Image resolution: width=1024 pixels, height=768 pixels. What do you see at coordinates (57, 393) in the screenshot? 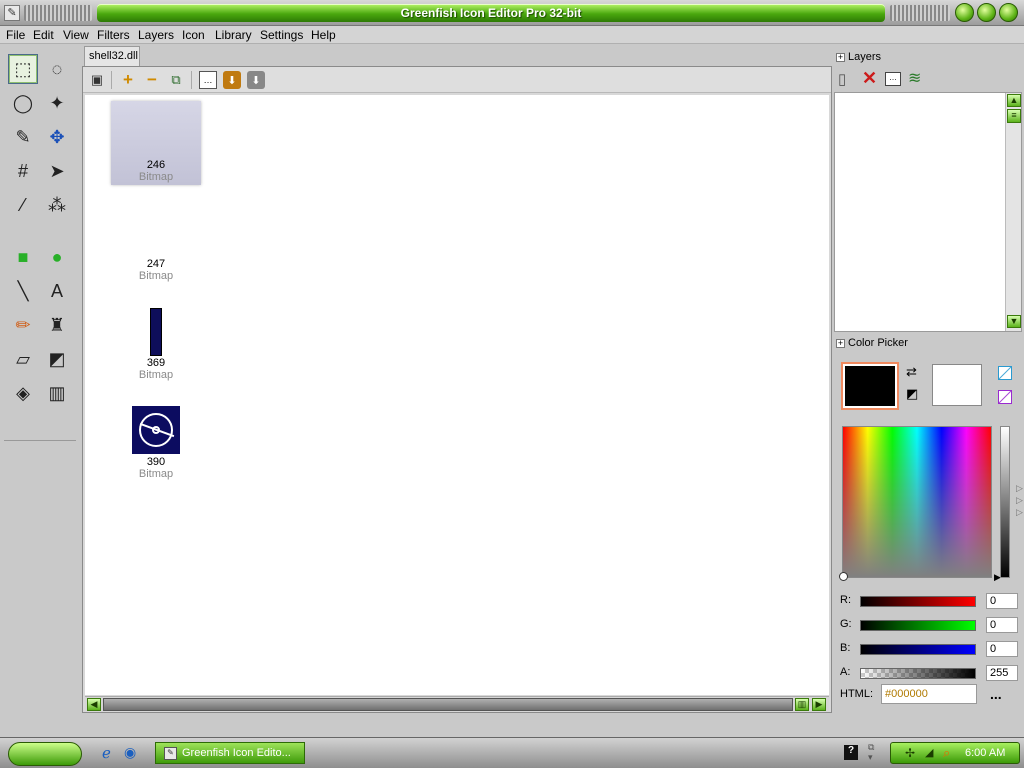
I see `gradient-icon: ▥` at bounding box center [57, 393].